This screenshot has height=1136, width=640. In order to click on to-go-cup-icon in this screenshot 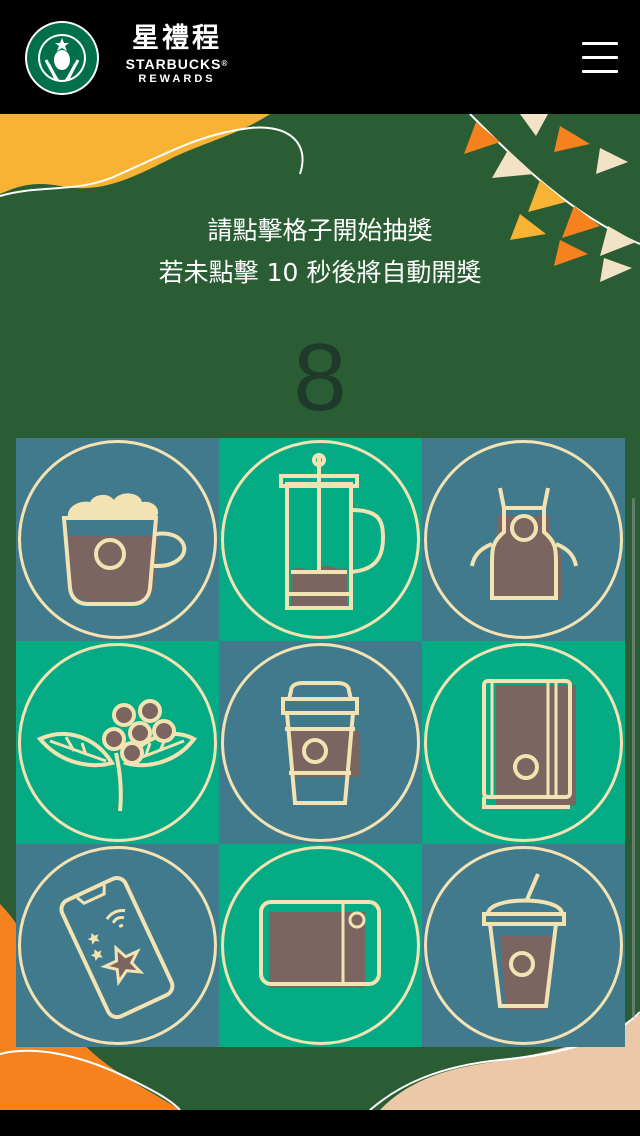, I will do `click(320, 742)`.